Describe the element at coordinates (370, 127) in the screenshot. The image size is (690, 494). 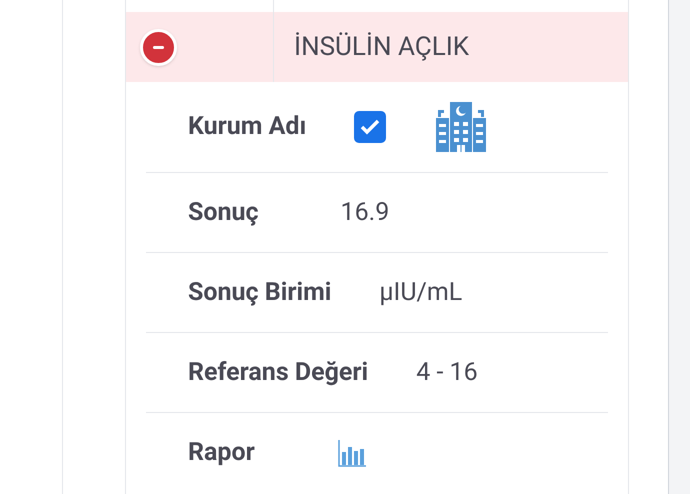
I see `checkbox` at that location.